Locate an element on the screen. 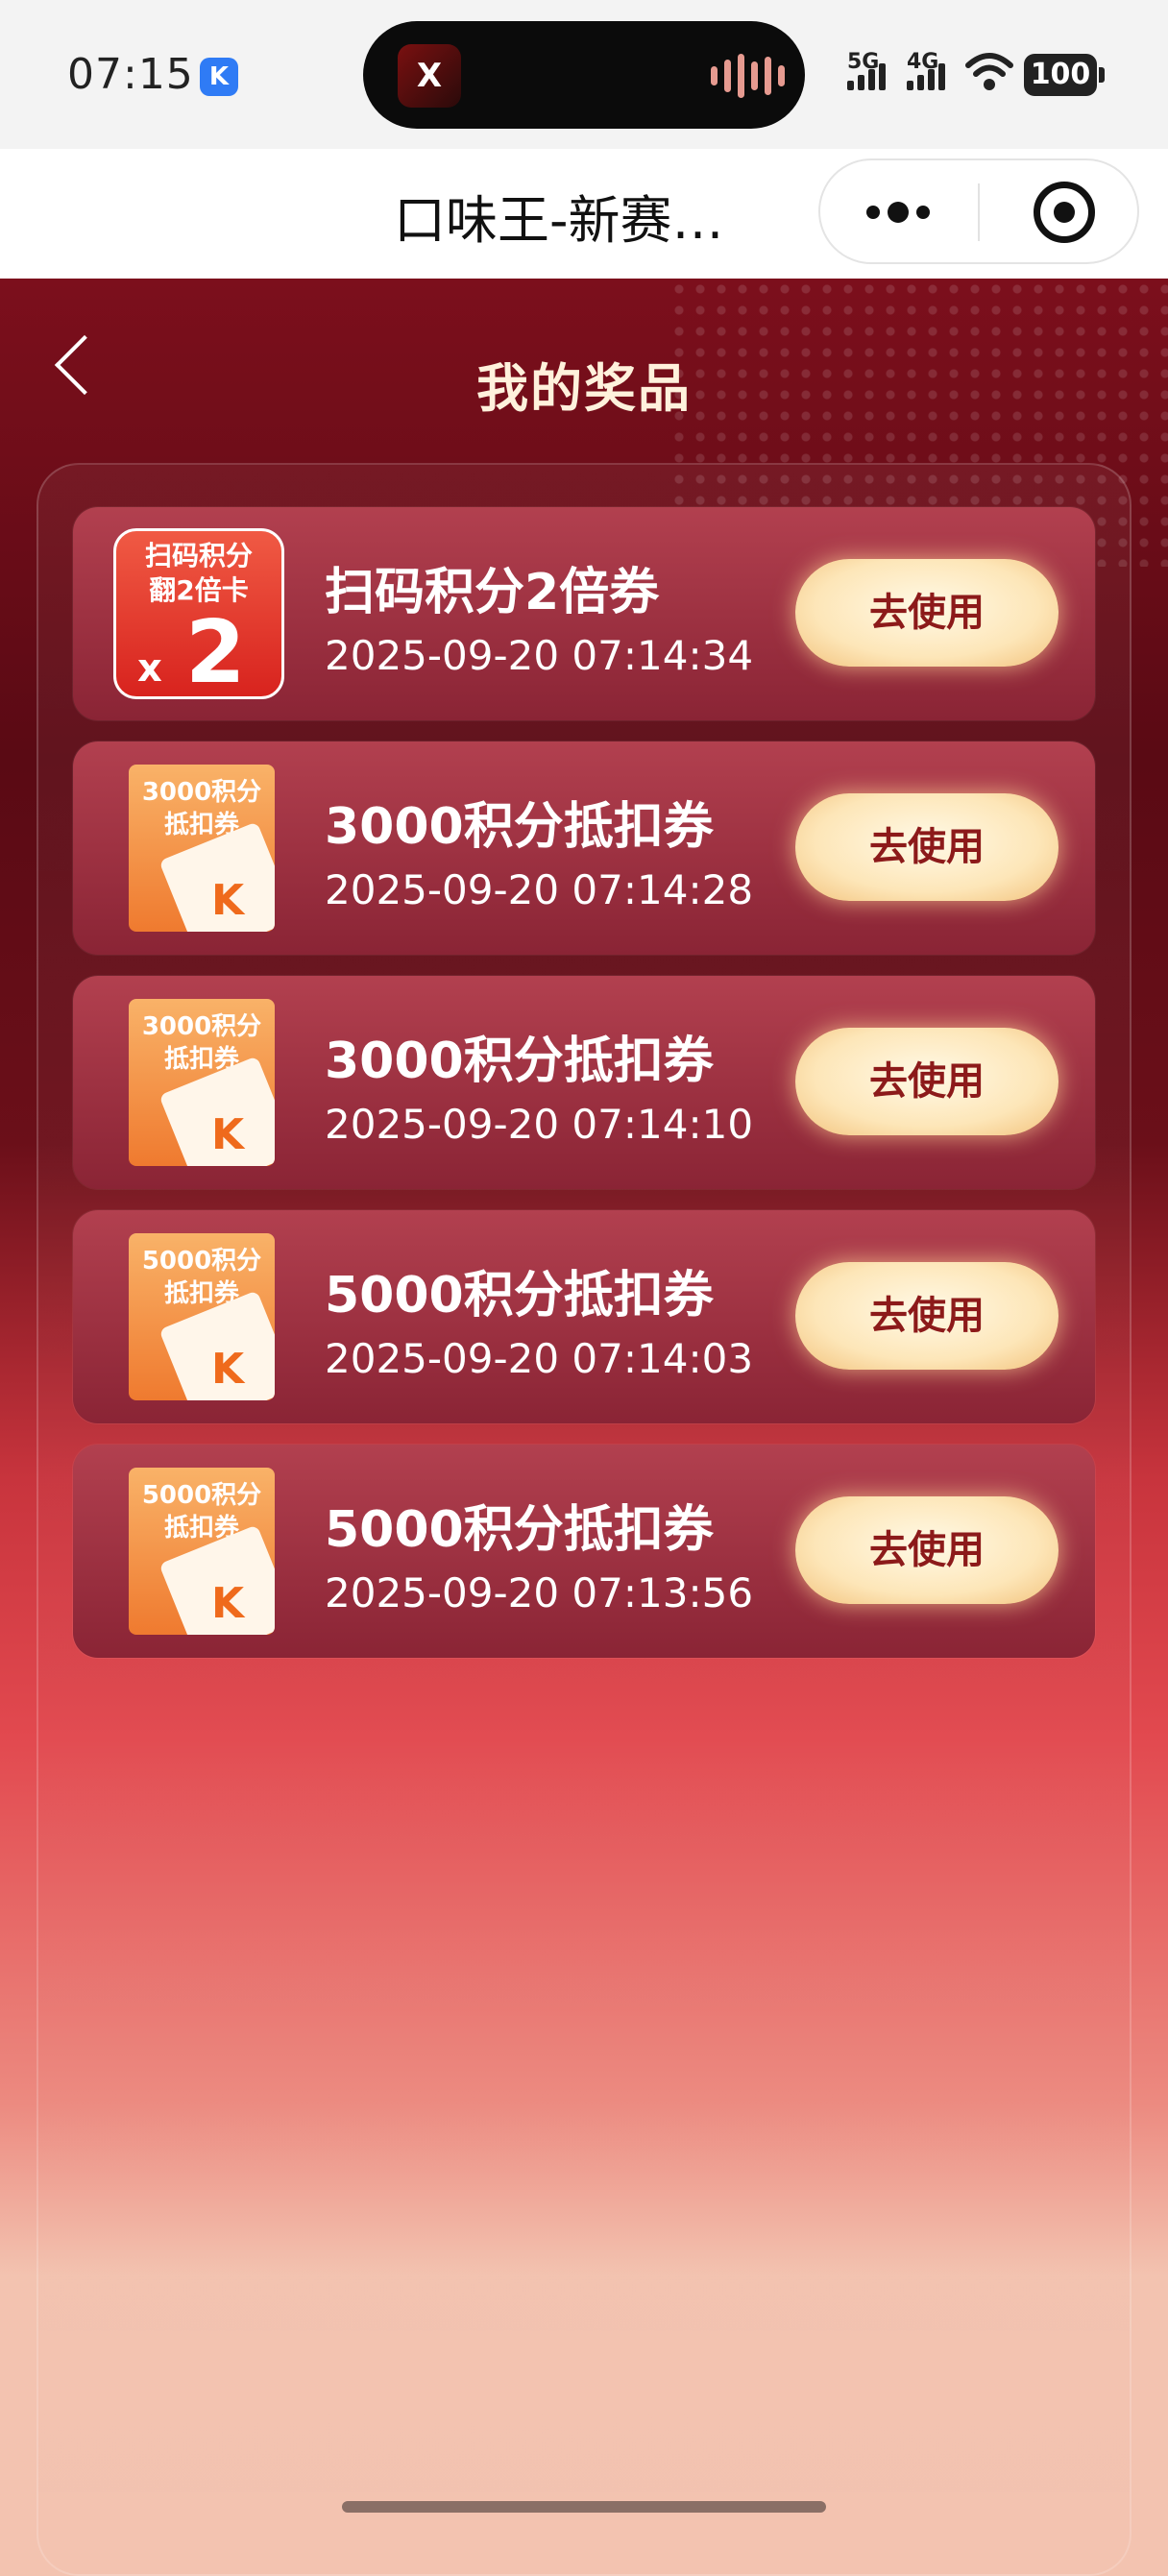  audio-wave-icon is located at coordinates (748, 76).